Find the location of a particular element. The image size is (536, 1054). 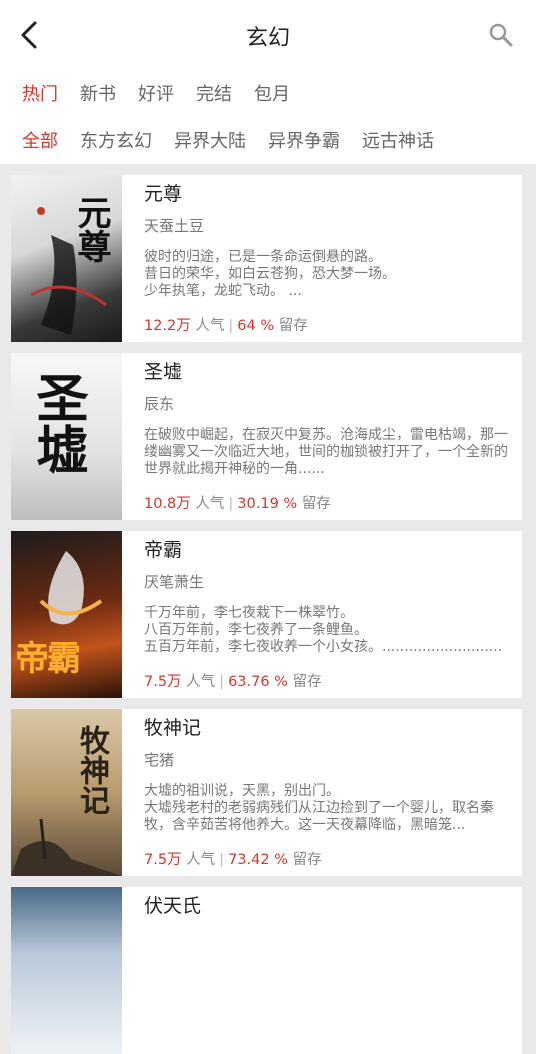

book-title: 牧神记 is located at coordinates (173, 728).